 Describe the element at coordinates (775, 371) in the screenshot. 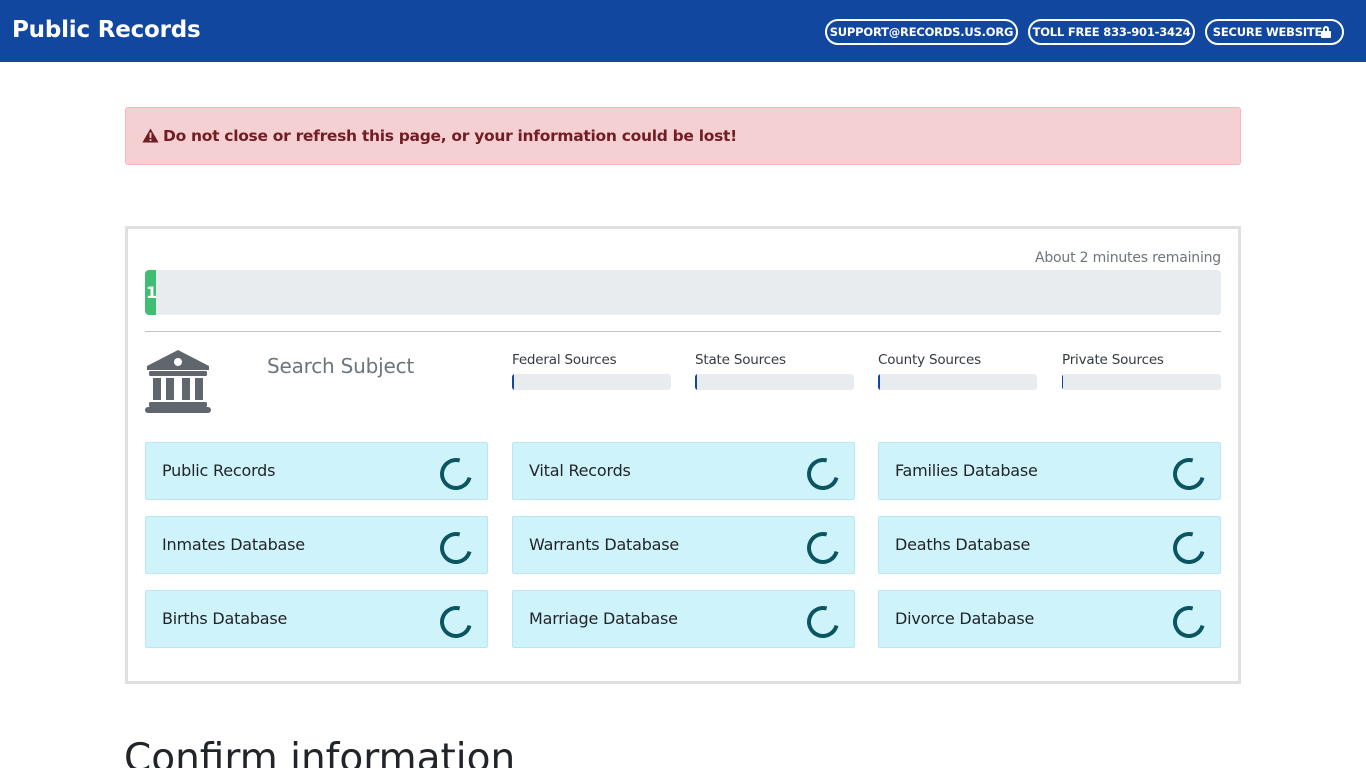

I see `state-sources: State Sources` at that location.